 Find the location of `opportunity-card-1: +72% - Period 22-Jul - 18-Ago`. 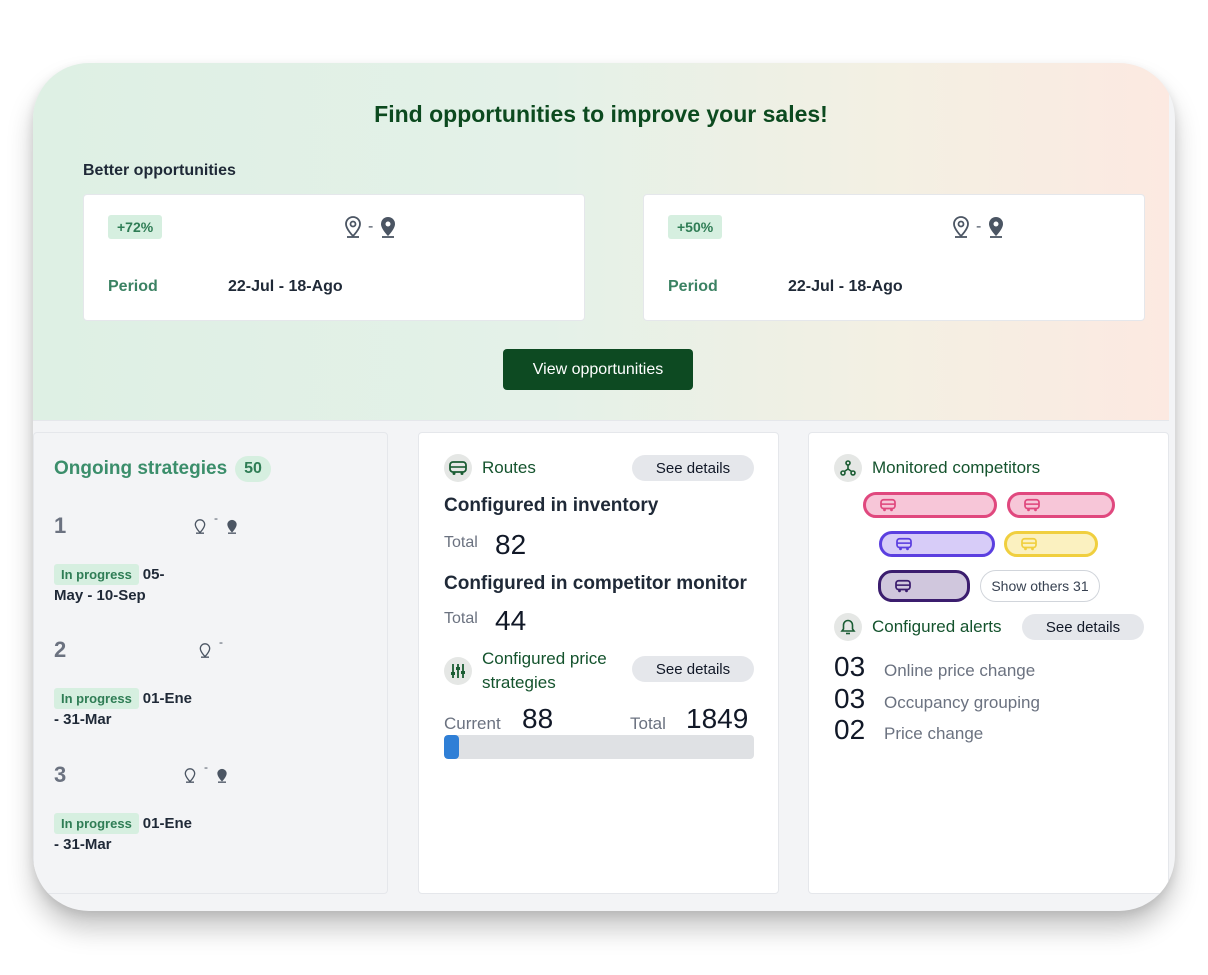

opportunity-card-1: +72% - Period 22-Jul - 18-Ago is located at coordinates (334, 257).